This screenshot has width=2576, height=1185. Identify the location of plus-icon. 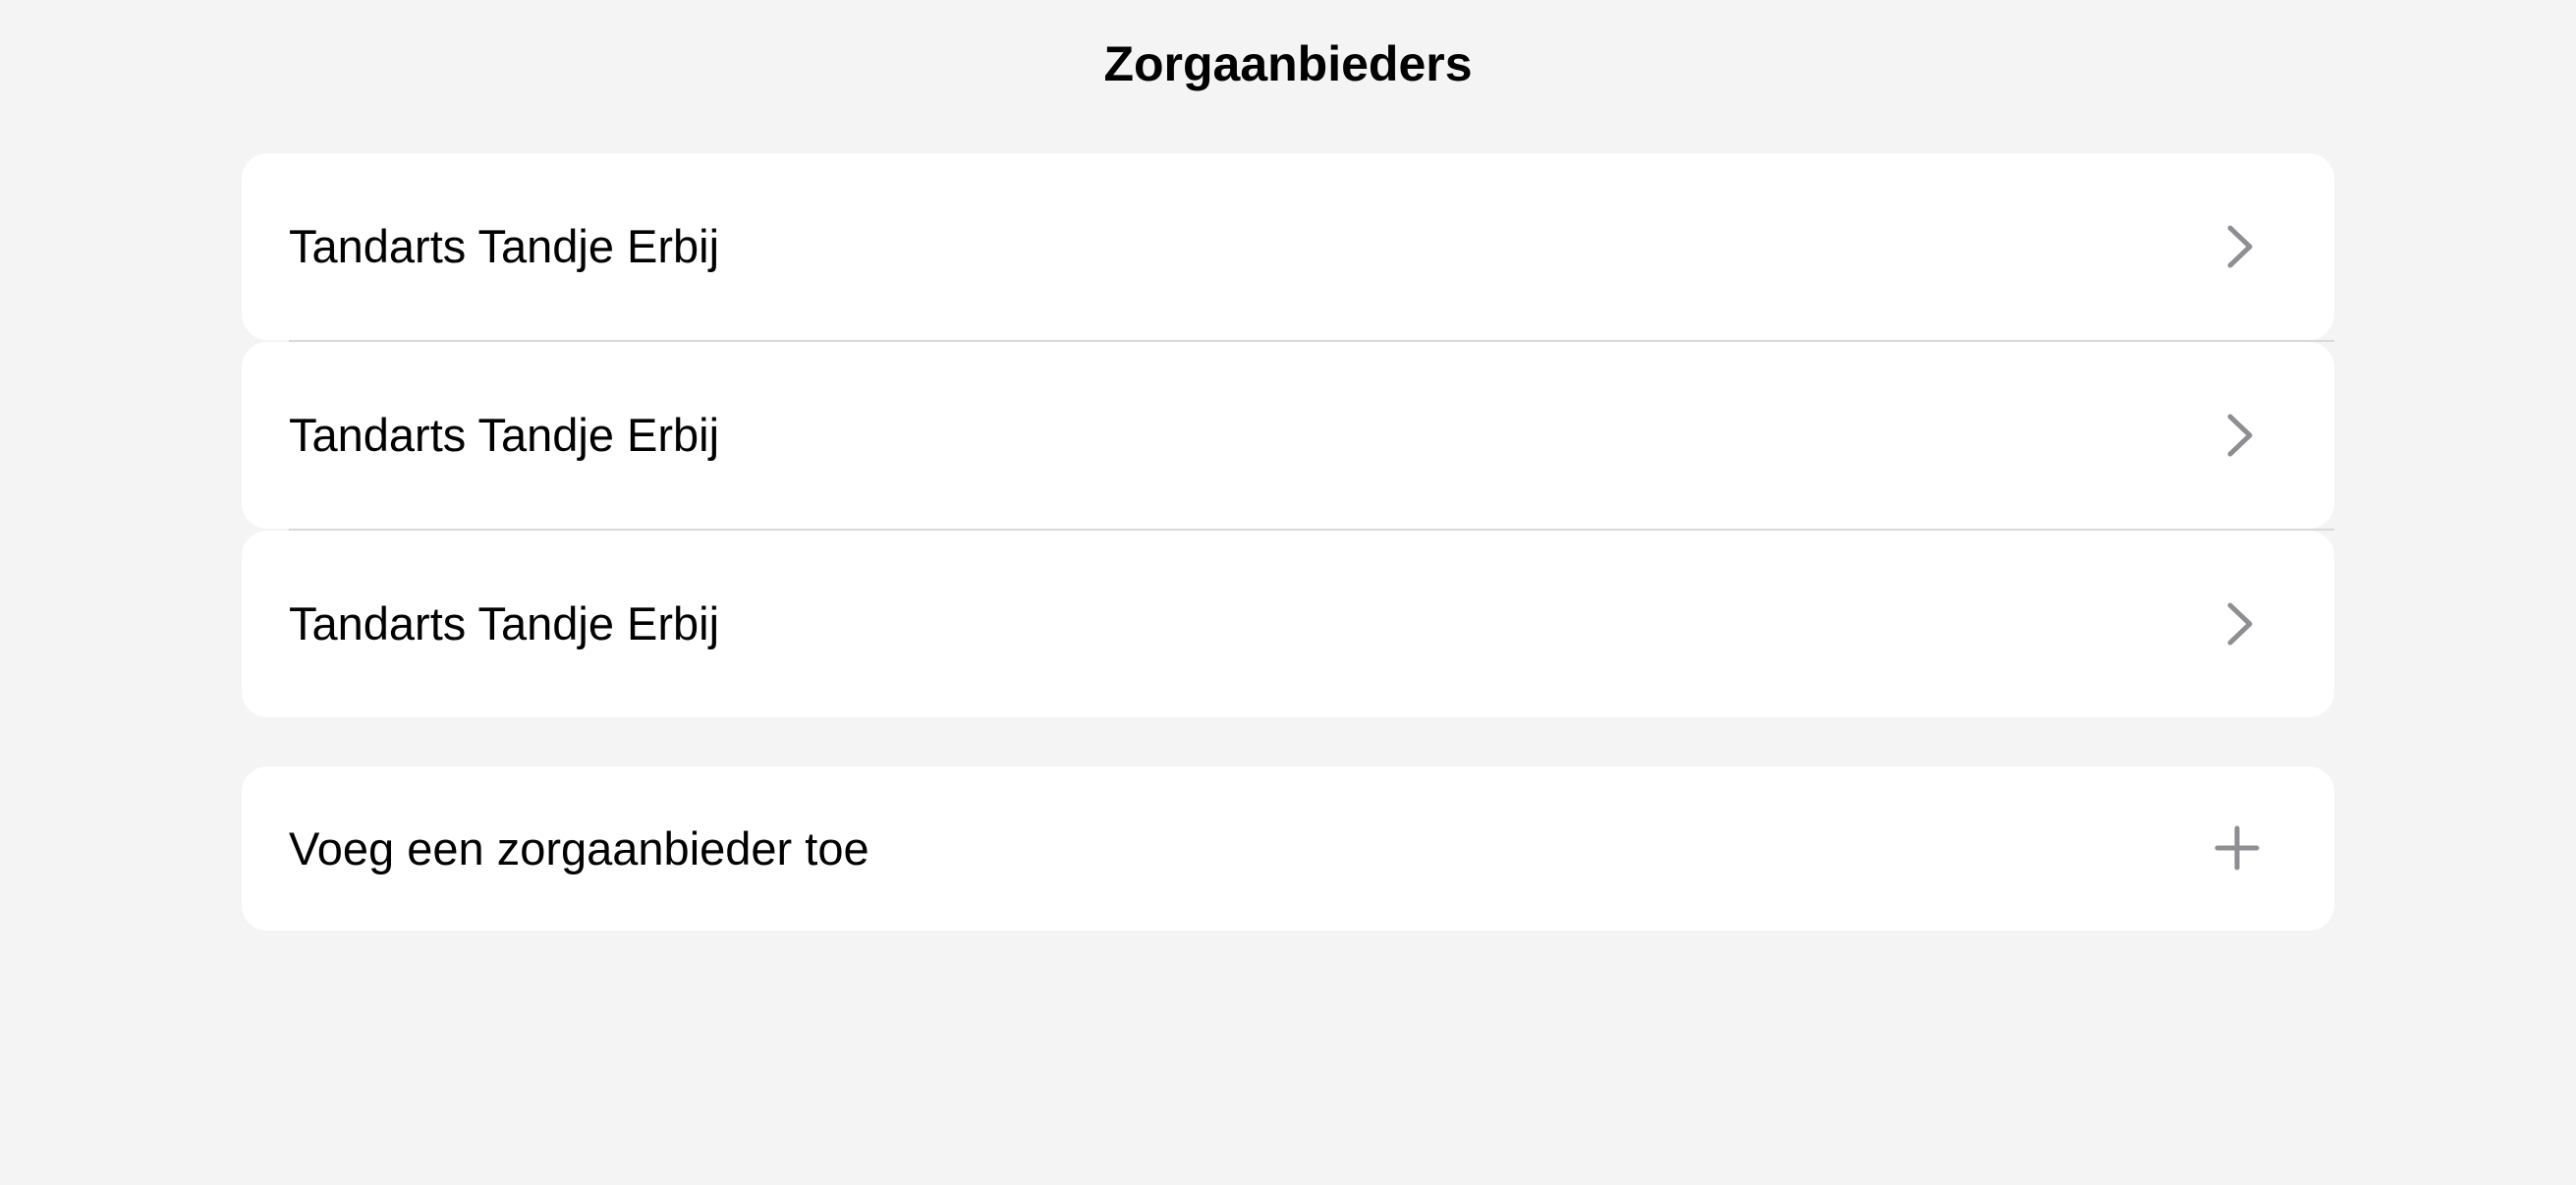
(2237, 848).